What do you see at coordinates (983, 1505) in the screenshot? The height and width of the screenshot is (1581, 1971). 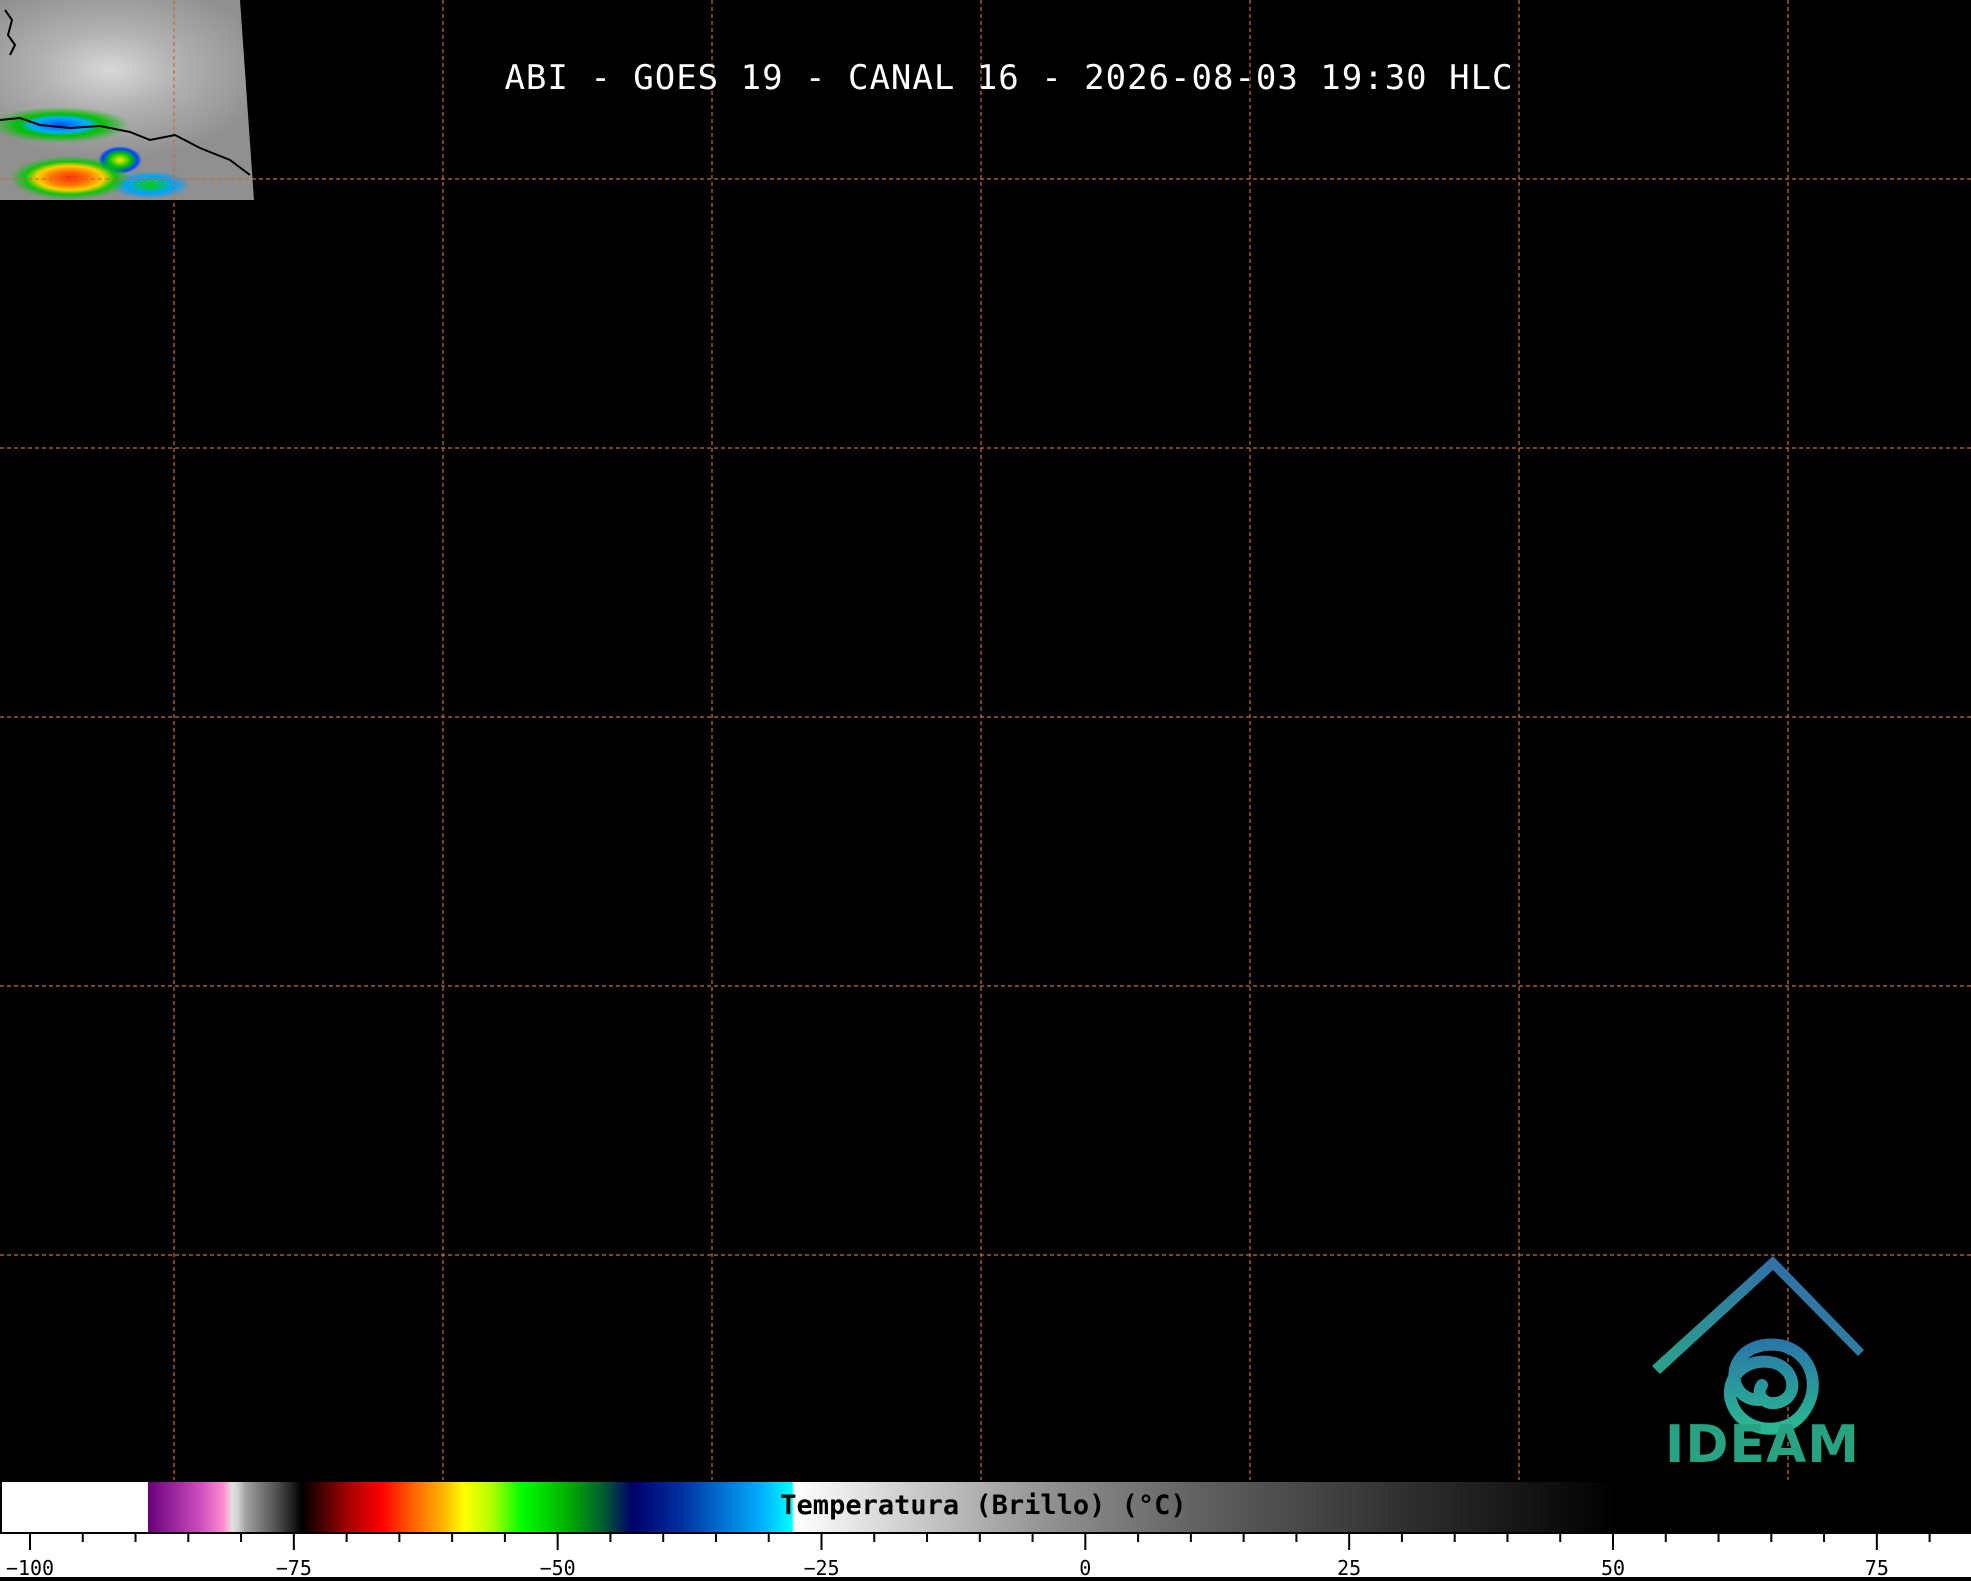 I see `colorbar-label: Temperatura (Brillo) (°C)` at bounding box center [983, 1505].